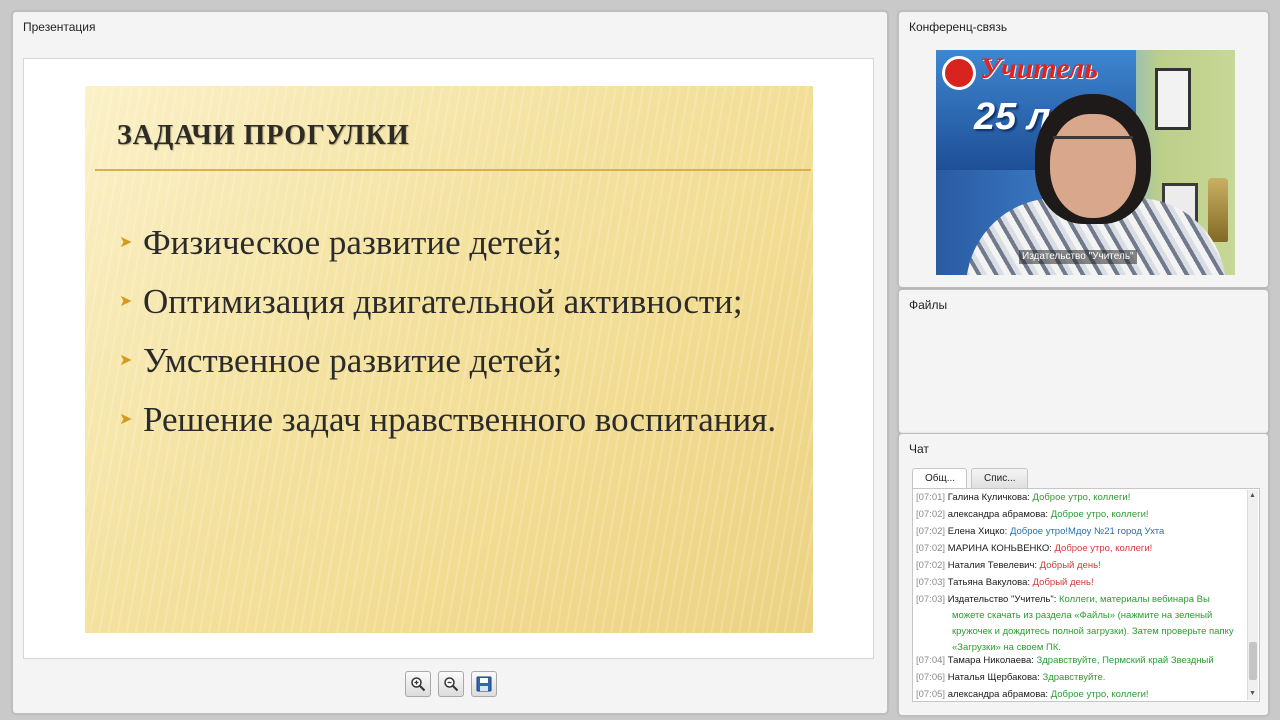 The width and height of the screenshot is (1280, 720). I want to click on scroll-down-icon: ▼, so click(1252, 694).